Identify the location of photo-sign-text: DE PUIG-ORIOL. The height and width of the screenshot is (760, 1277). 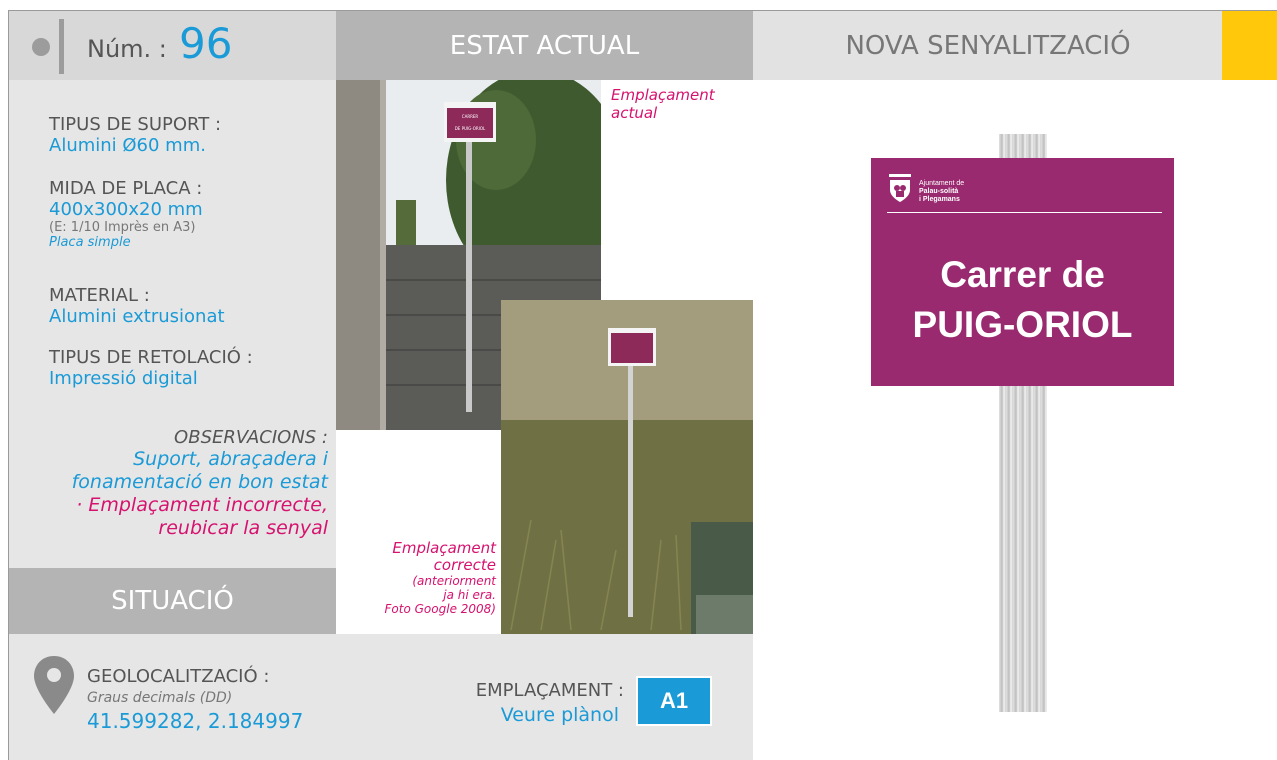
(470, 128).